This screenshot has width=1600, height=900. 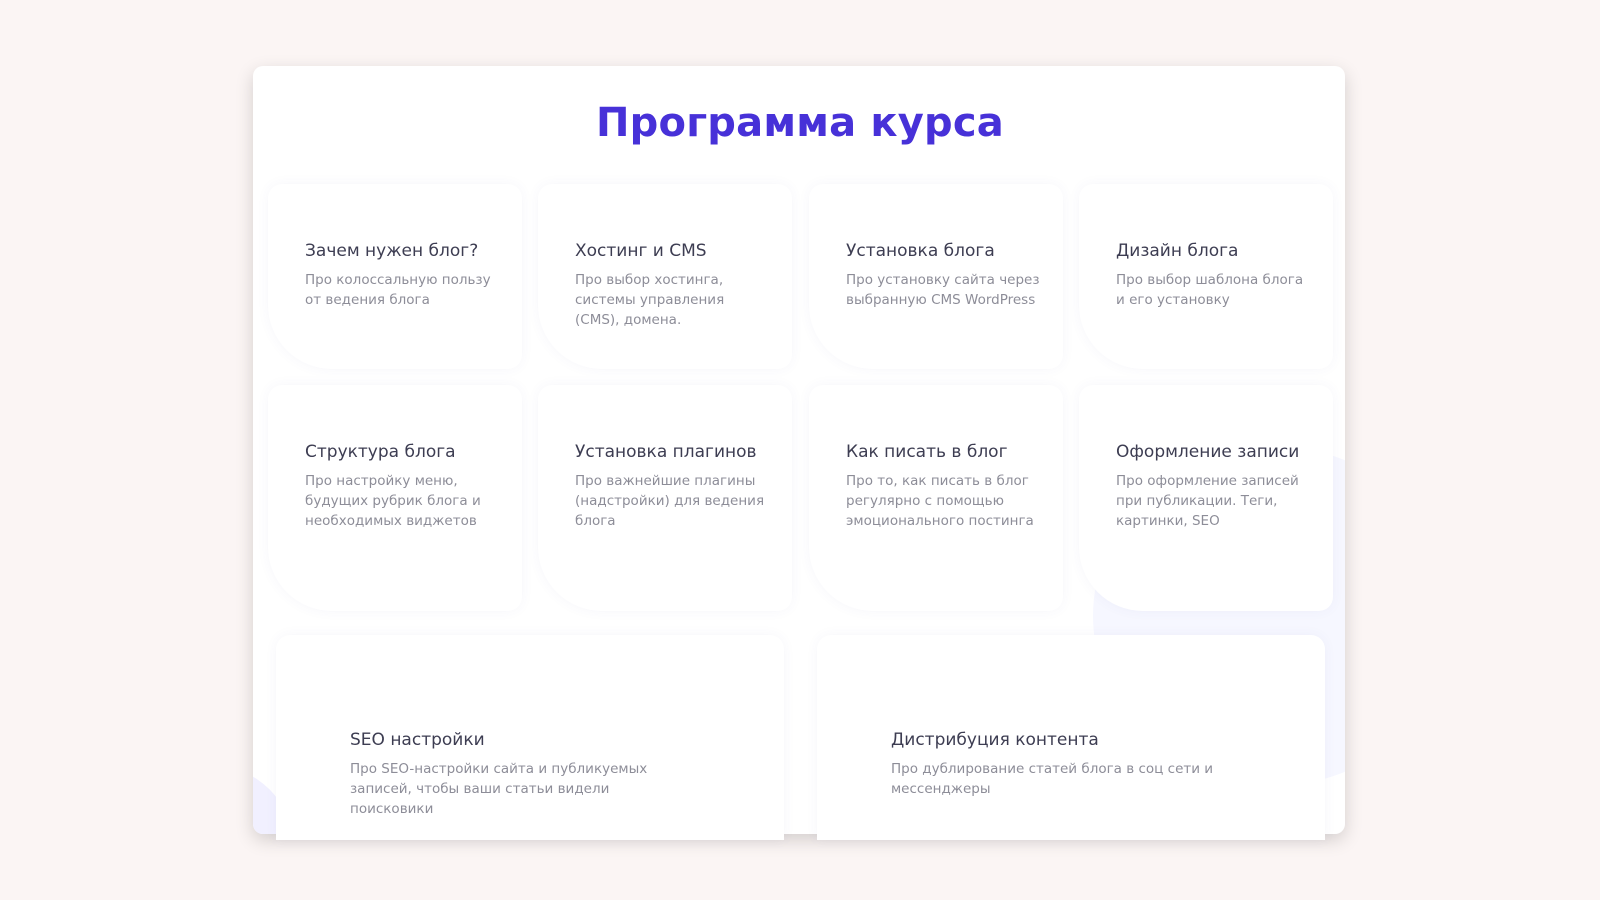 I want to click on module-title: Установка блога, so click(x=920, y=251).